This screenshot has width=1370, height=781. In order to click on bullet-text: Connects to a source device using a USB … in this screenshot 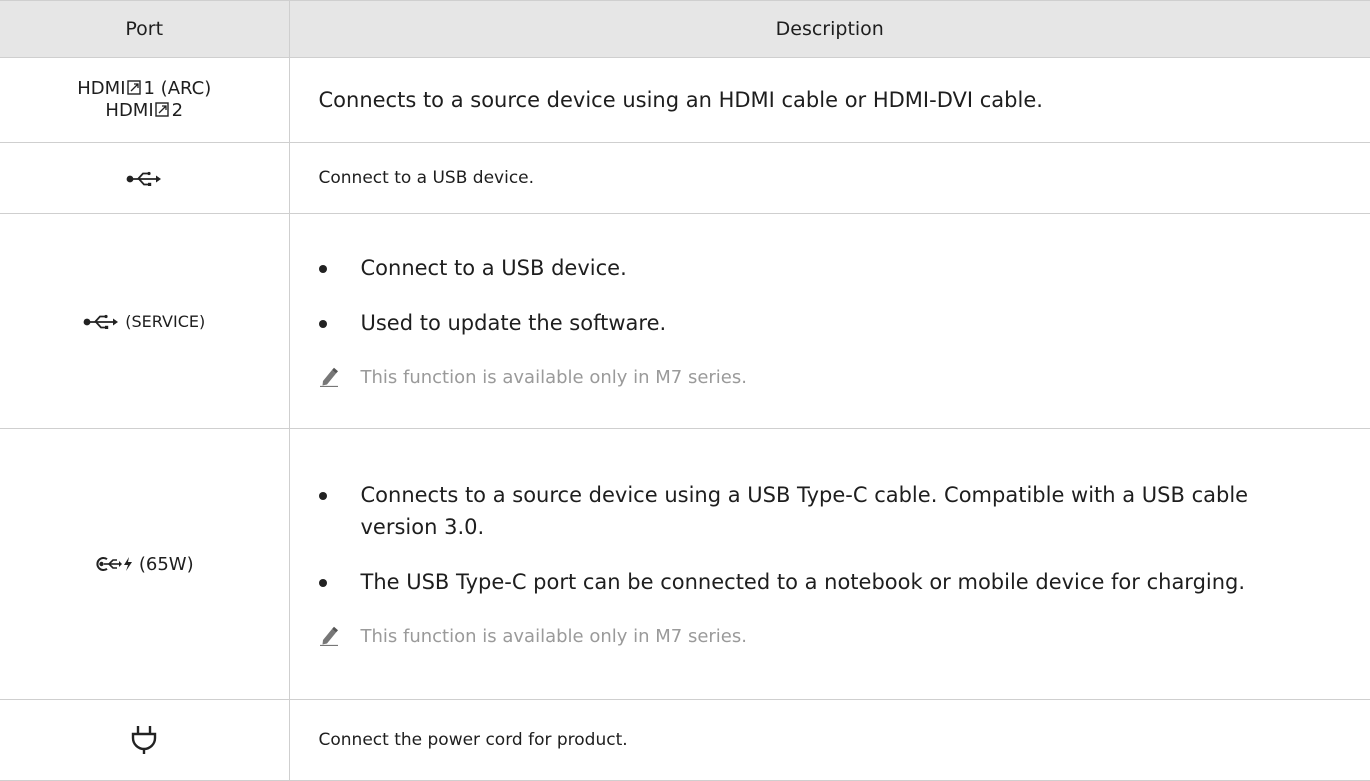, I will do `click(805, 511)`.